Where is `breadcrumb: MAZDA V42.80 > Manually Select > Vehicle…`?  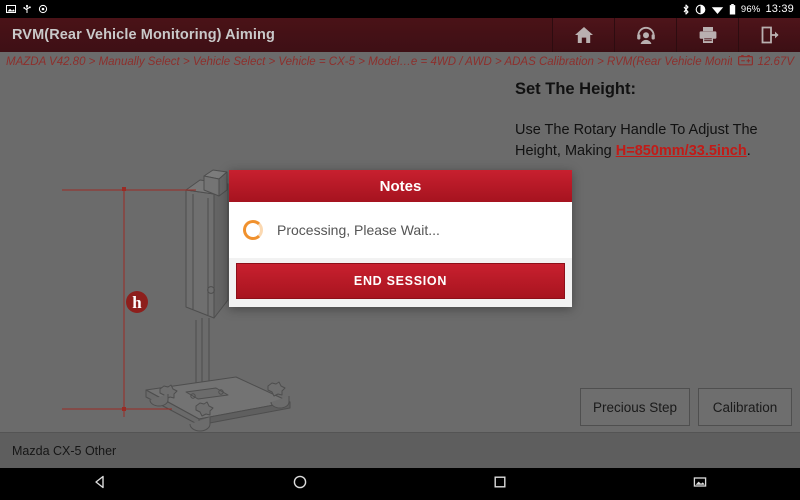 breadcrumb: MAZDA V42.80 > Manually Select > Vehicle… is located at coordinates (369, 62).